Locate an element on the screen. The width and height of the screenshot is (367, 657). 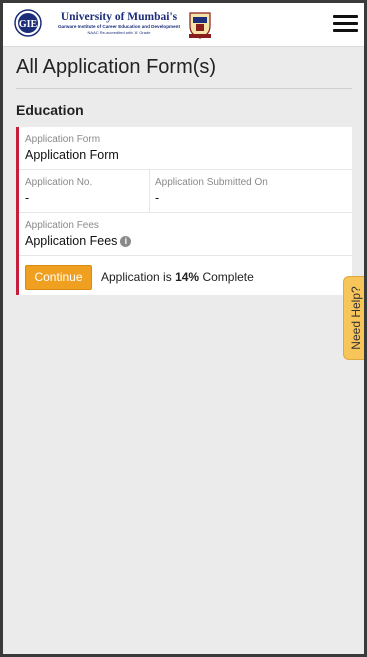
submitted-on-label: Application Submitted On is located at coordinates (211, 182).